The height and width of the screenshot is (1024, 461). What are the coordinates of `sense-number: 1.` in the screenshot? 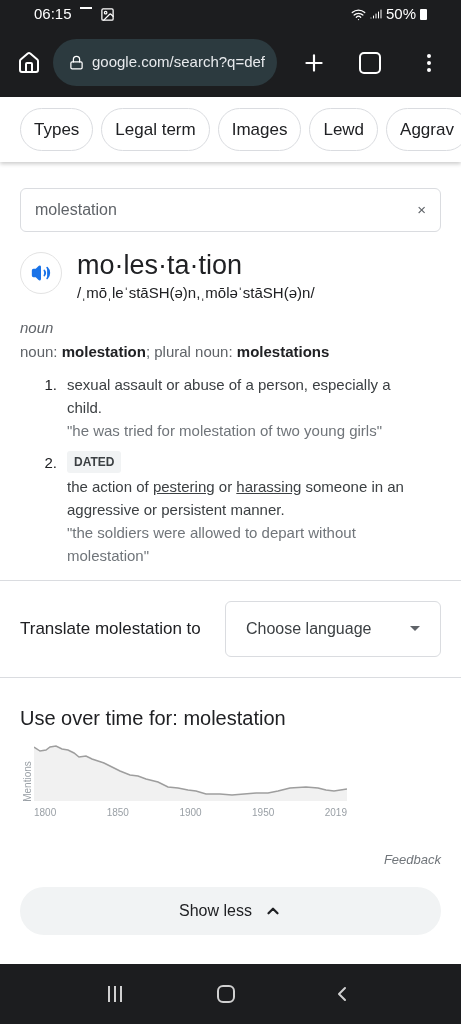 It's located at (50, 384).